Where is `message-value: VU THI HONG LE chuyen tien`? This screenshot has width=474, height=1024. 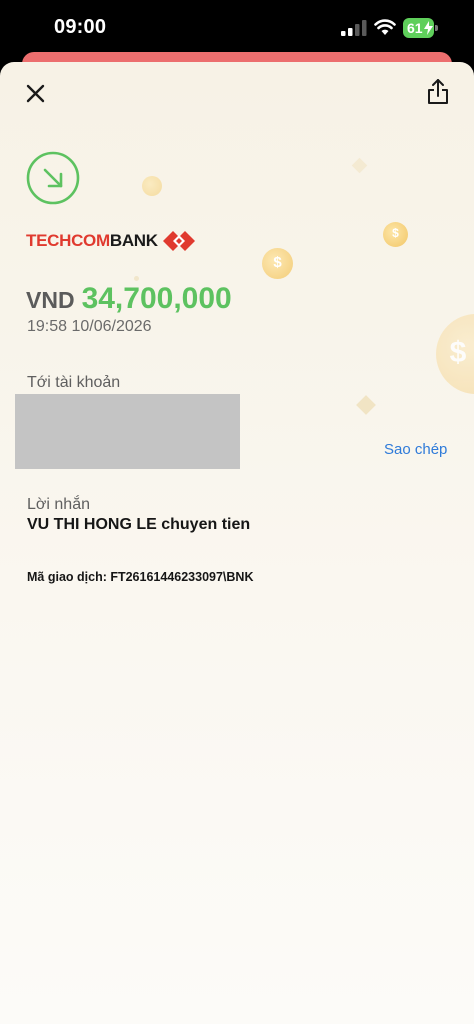 message-value: VU THI HONG LE chuyen tien is located at coordinates (139, 524).